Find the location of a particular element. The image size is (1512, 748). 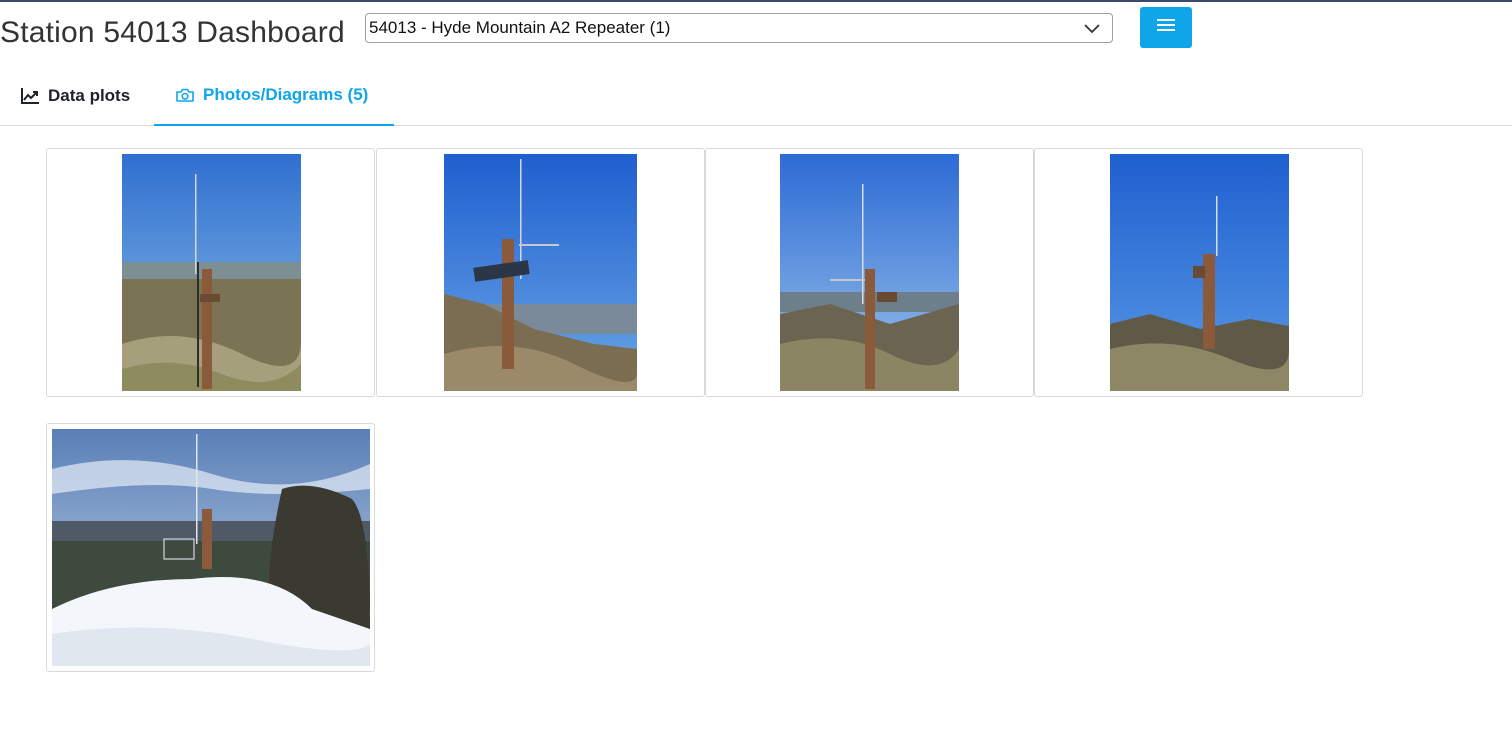

page-title: Station 54013 Dashboard is located at coordinates (172, 32).